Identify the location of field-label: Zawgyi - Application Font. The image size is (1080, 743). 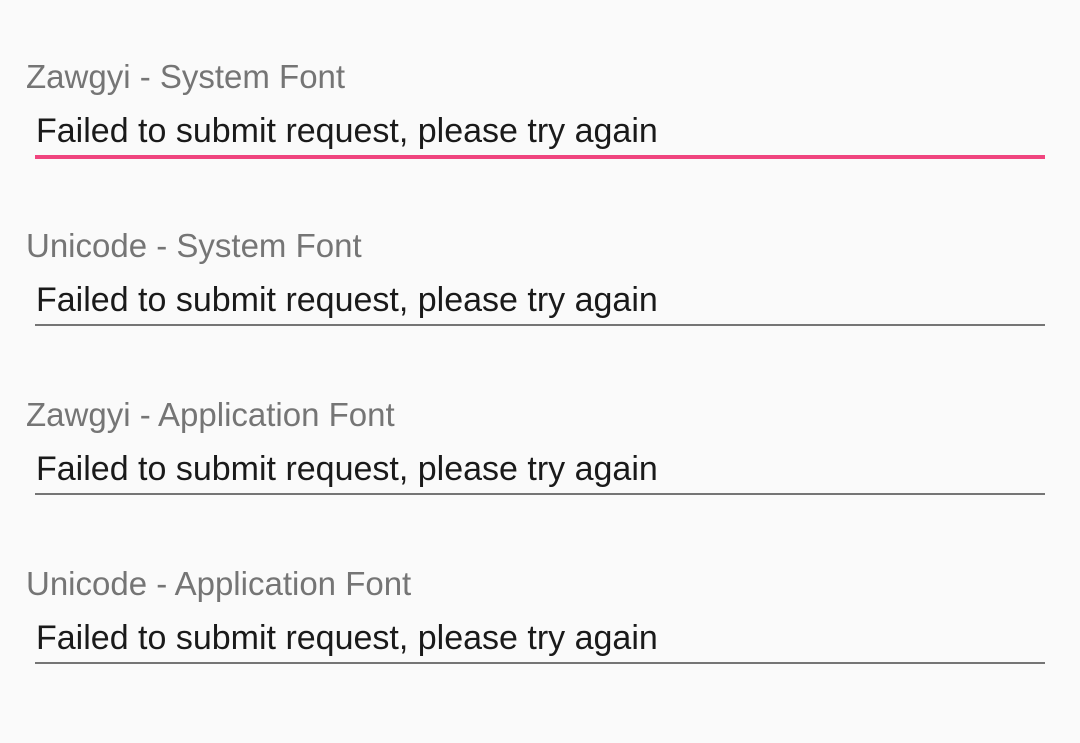
(210, 414).